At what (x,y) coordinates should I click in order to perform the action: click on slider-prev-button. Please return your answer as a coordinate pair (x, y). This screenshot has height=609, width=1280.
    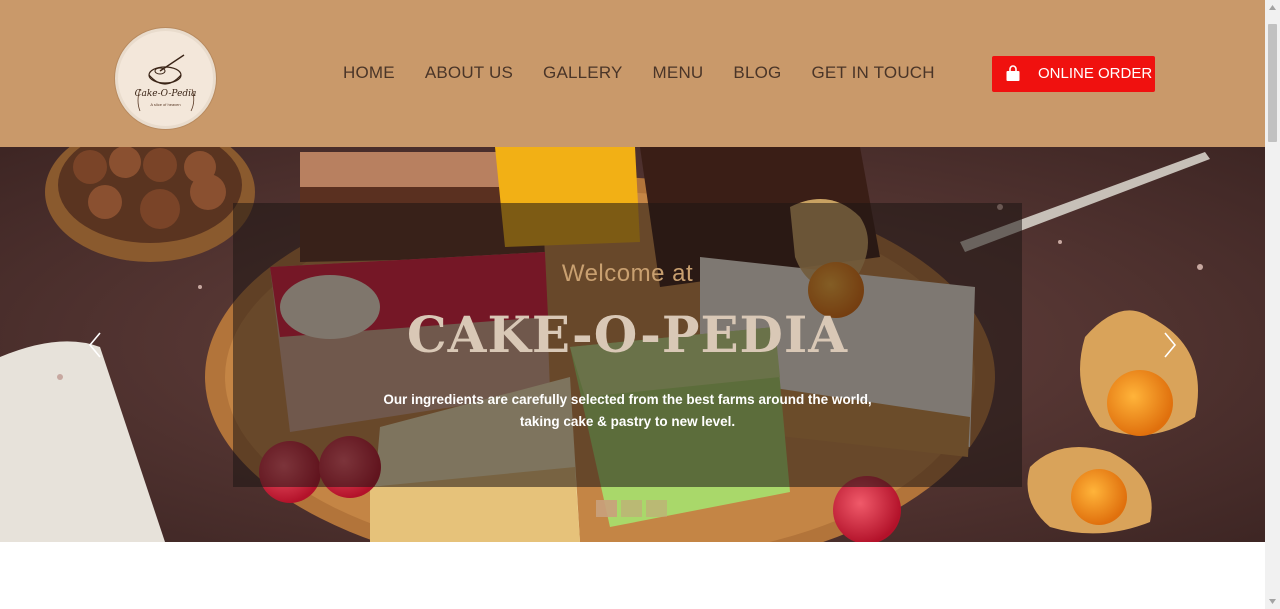
    Looking at the image, I should click on (96, 345).